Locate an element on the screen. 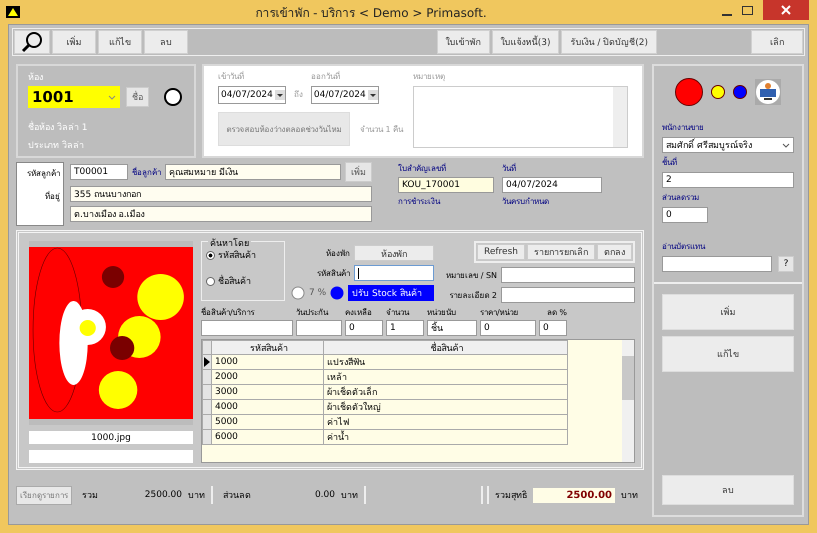  note-field is located at coordinates (520, 117).